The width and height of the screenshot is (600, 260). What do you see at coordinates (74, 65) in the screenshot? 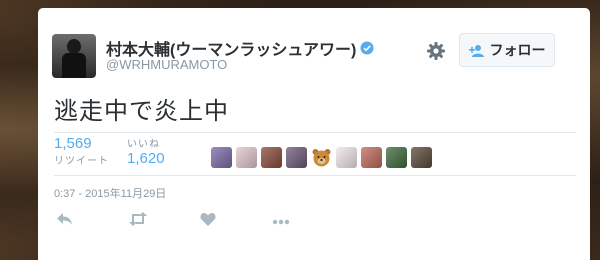
I see `avatar-figure-body` at bounding box center [74, 65].